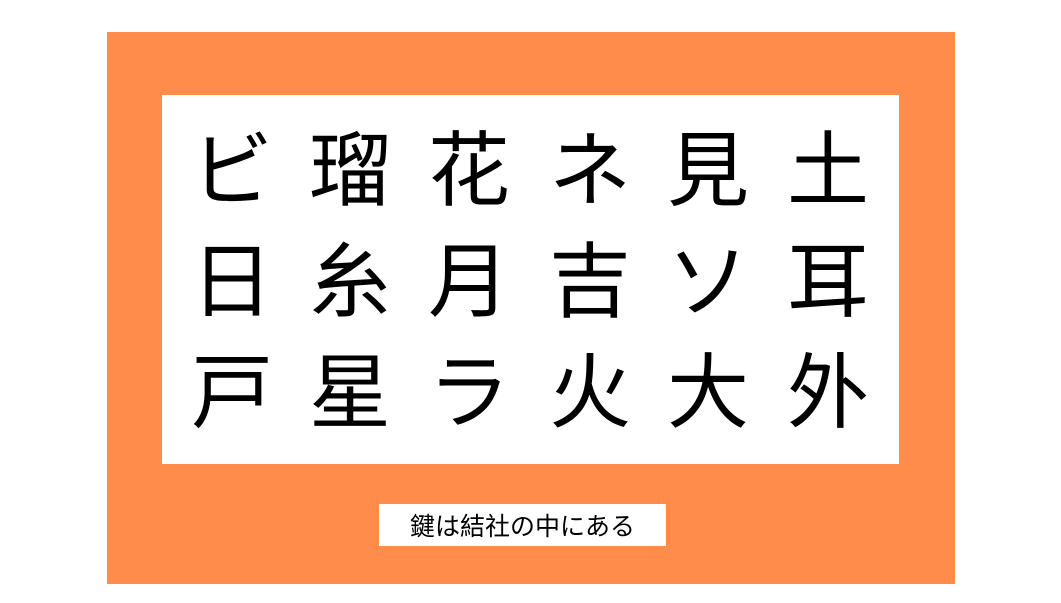 Image resolution: width=1061 pixels, height=603 pixels. Describe the element at coordinates (589, 393) in the screenshot. I see `kanji-cell: 火` at that location.